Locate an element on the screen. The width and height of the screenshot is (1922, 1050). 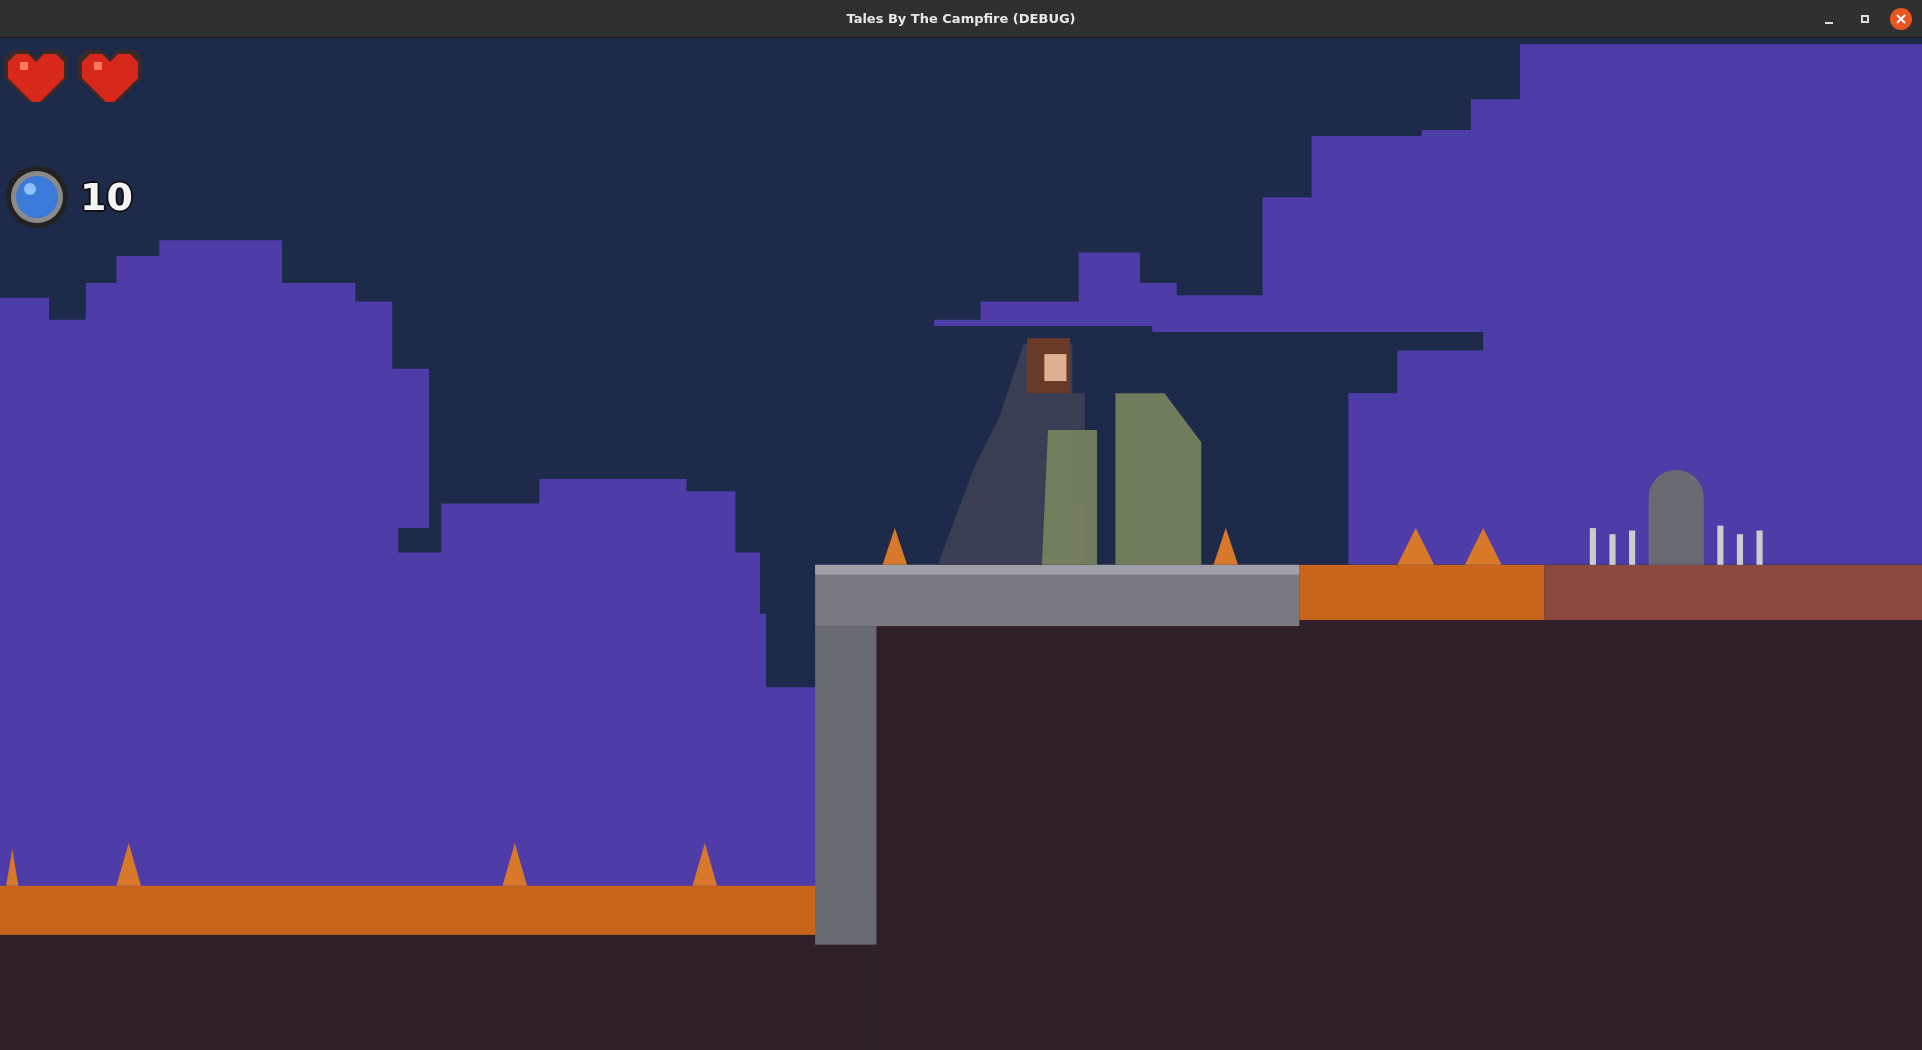
maximize-icon is located at coordinates (1865, 18).